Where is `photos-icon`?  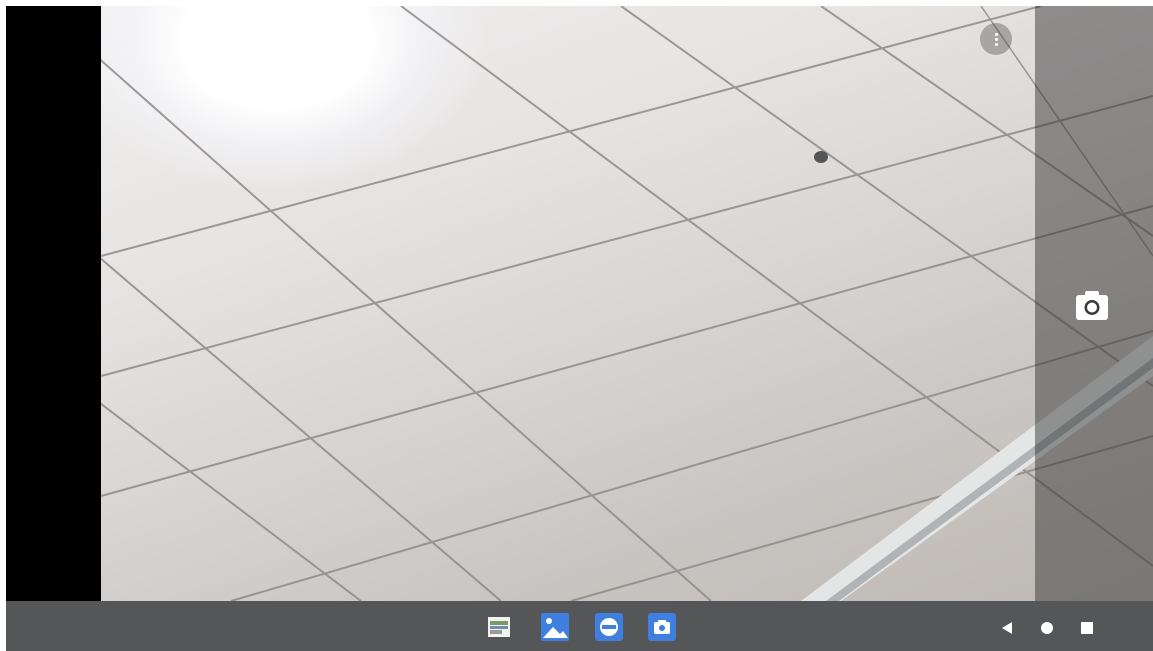 photos-icon is located at coordinates (555, 627).